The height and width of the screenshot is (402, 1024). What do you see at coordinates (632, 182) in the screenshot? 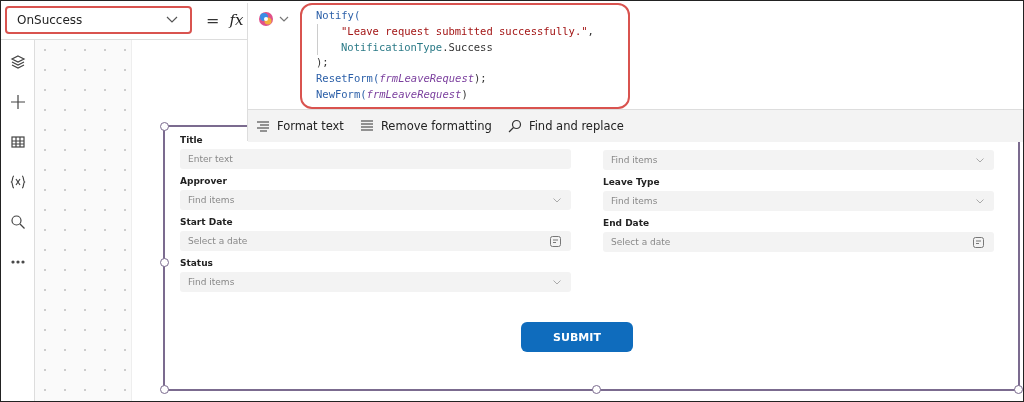
I see `field-label: Leave Type` at bounding box center [632, 182].